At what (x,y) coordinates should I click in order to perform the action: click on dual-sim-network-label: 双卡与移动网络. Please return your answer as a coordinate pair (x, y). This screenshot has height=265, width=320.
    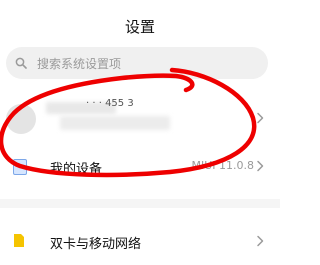
    Looking at the image, I should click on (96, 244).